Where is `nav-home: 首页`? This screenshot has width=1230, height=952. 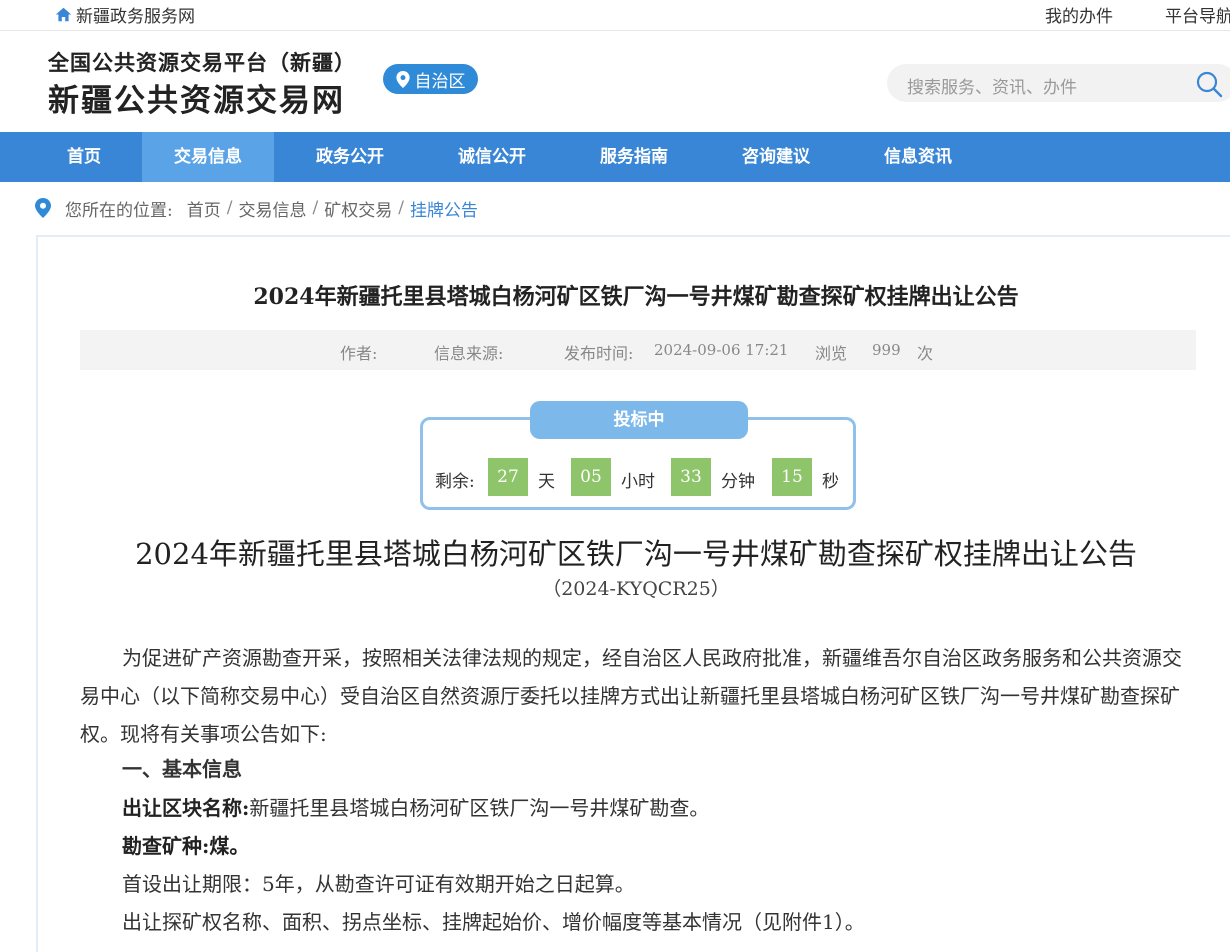
nav-home: 首页 is located at coordinates (84, 157).